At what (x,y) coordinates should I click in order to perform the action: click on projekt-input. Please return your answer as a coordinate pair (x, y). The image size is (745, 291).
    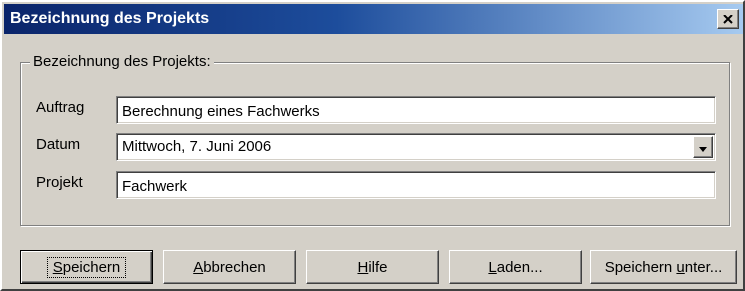
    Looking at the image, I should click on (416, 185).